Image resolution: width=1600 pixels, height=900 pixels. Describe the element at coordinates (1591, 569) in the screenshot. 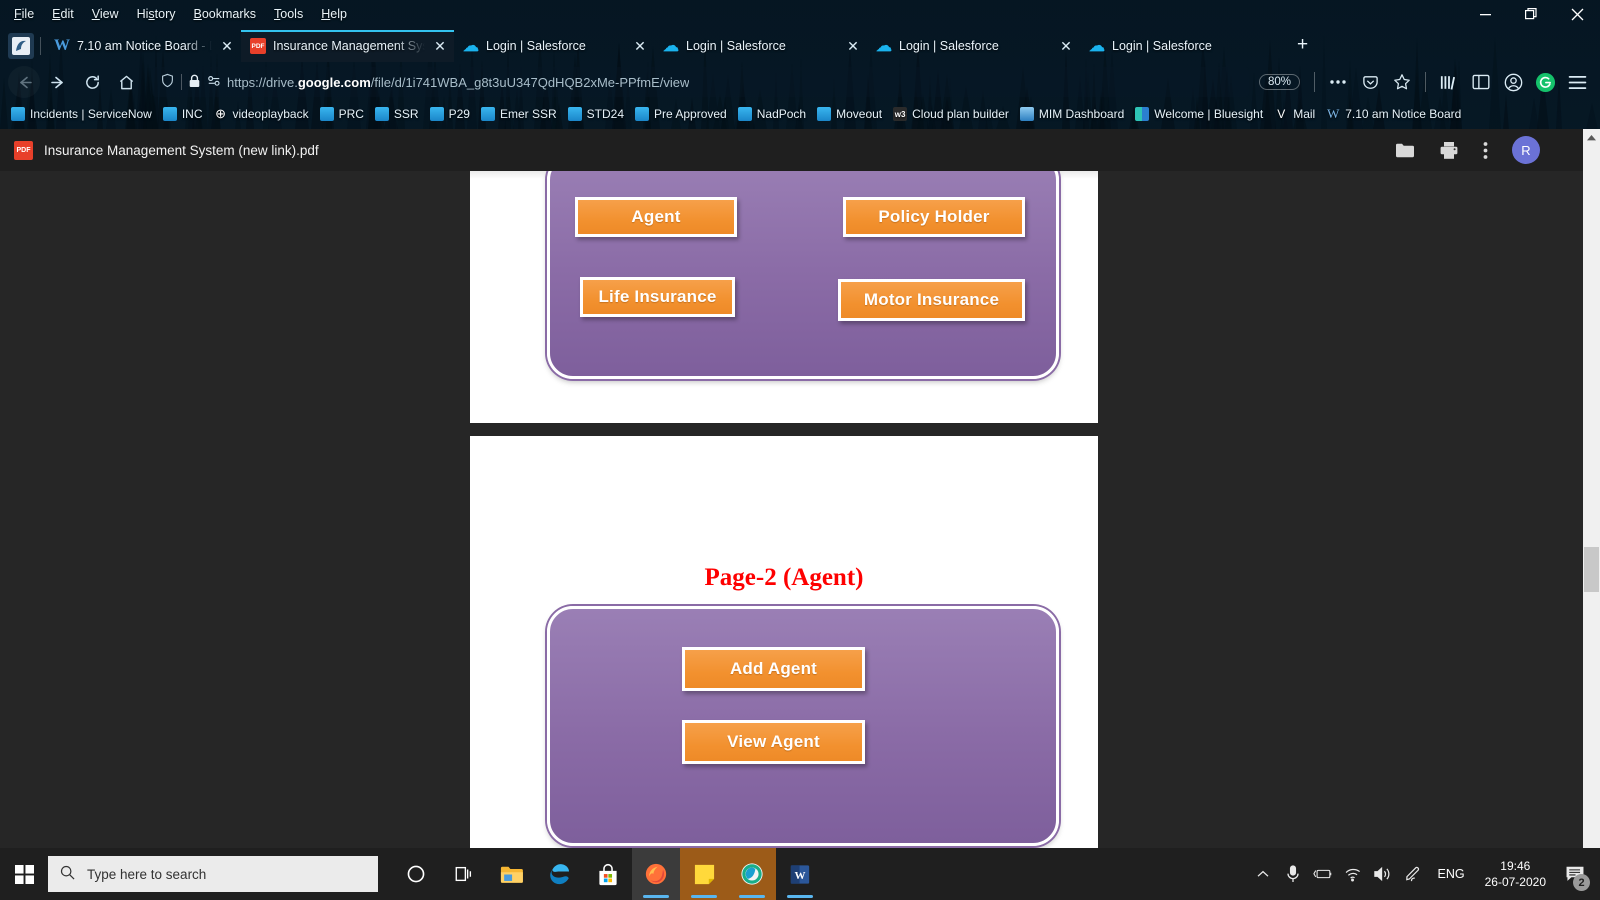

I see `scrollbar-thumb` at that location.